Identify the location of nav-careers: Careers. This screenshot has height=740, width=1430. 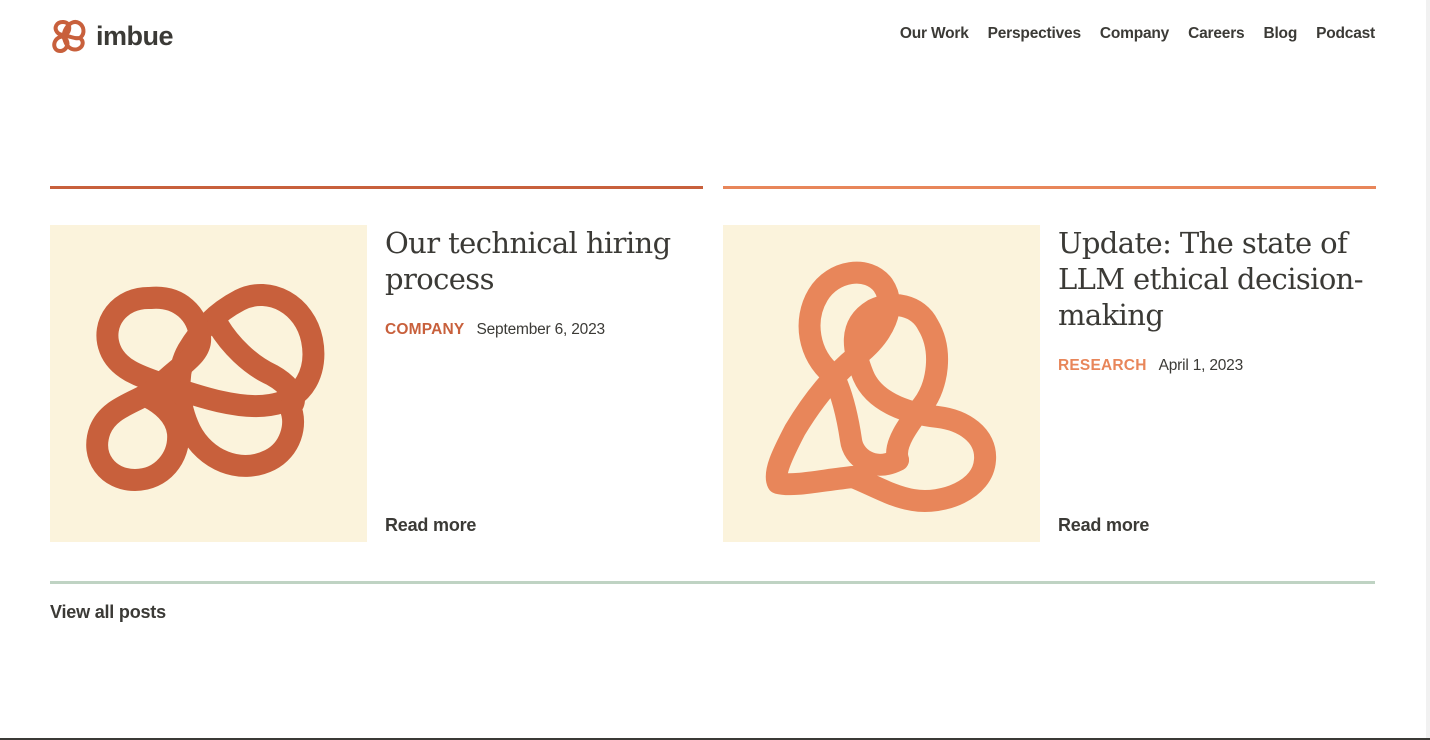
(1216, 34).